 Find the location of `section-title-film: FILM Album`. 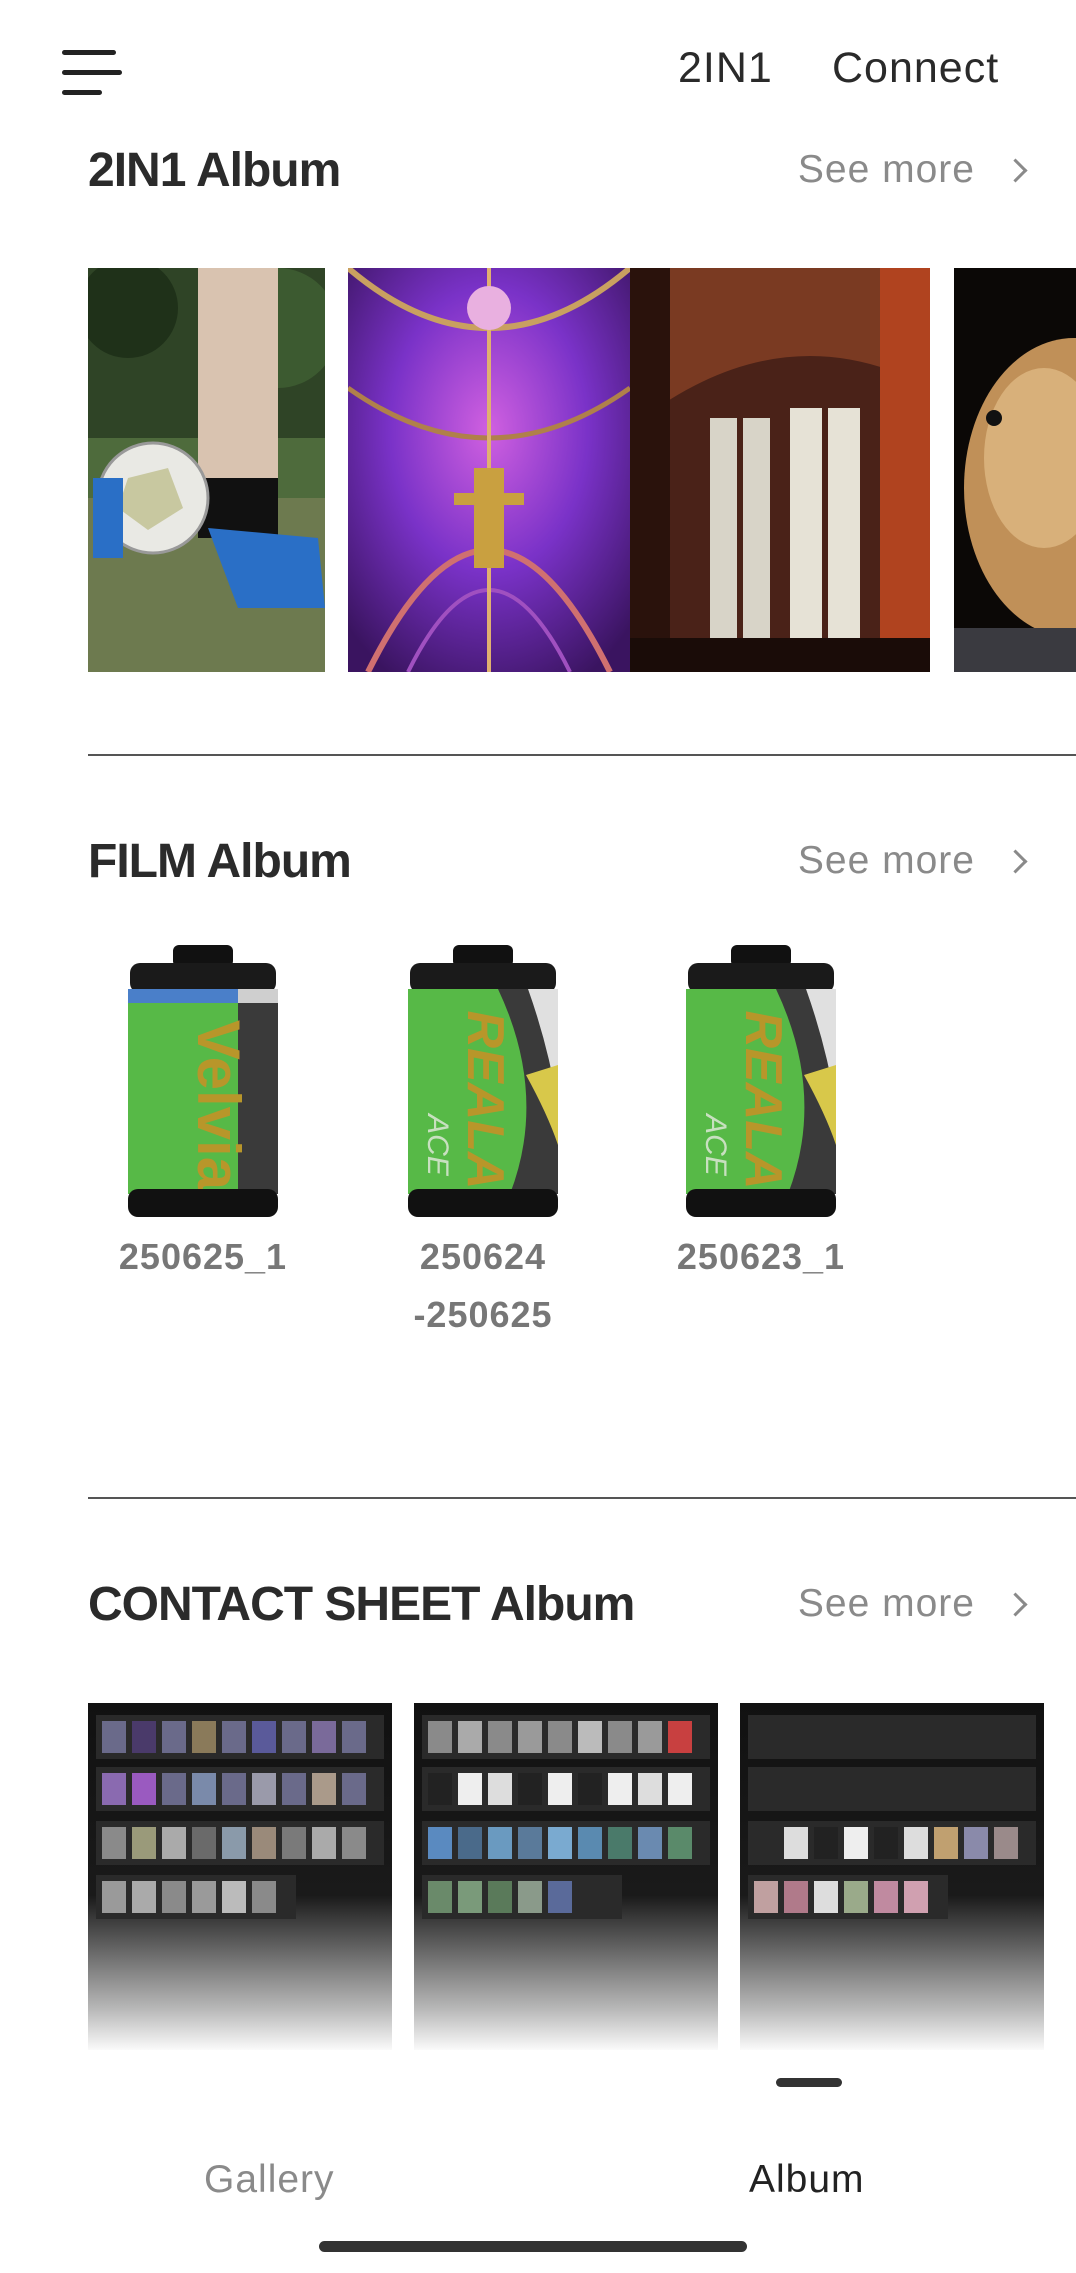

section-title-film: FILM Album is located at coordinates (220, 861).